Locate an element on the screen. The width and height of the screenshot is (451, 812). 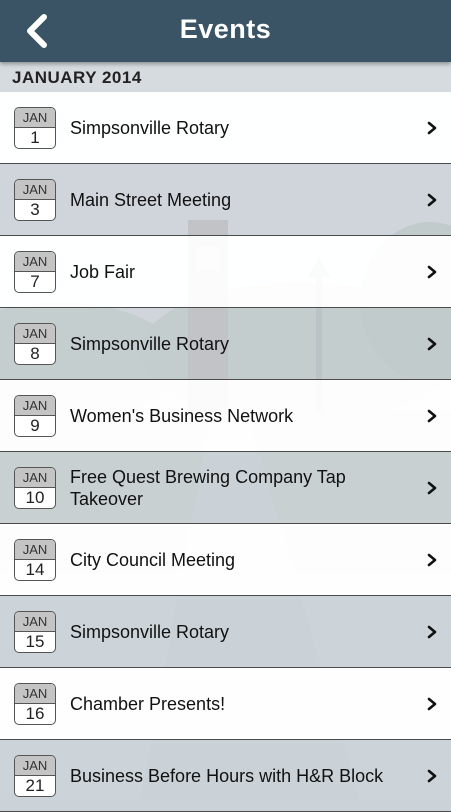
event-row: JAN 9 Women's Business Network is located at coordinates (225, 416).